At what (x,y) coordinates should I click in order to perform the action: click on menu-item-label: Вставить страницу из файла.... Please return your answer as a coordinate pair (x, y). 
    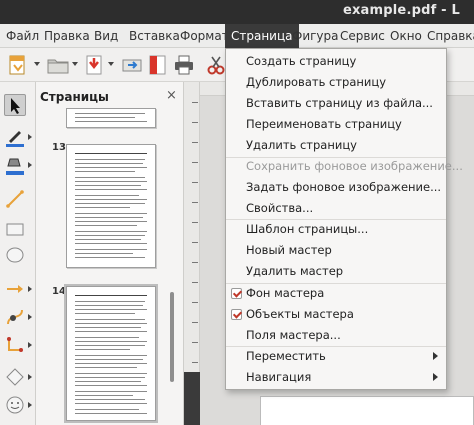
    Looking at the image, I should click on (339, 103).